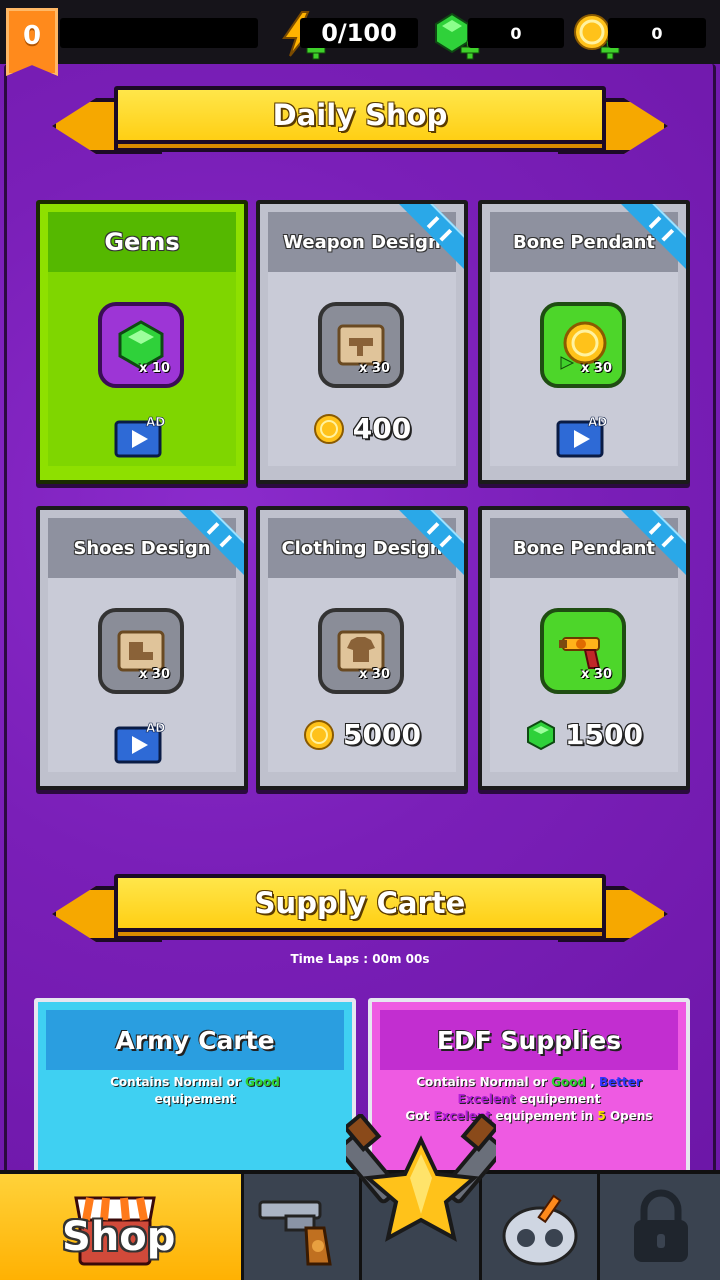  I want to click on skull-icon, so click(540, 1230).